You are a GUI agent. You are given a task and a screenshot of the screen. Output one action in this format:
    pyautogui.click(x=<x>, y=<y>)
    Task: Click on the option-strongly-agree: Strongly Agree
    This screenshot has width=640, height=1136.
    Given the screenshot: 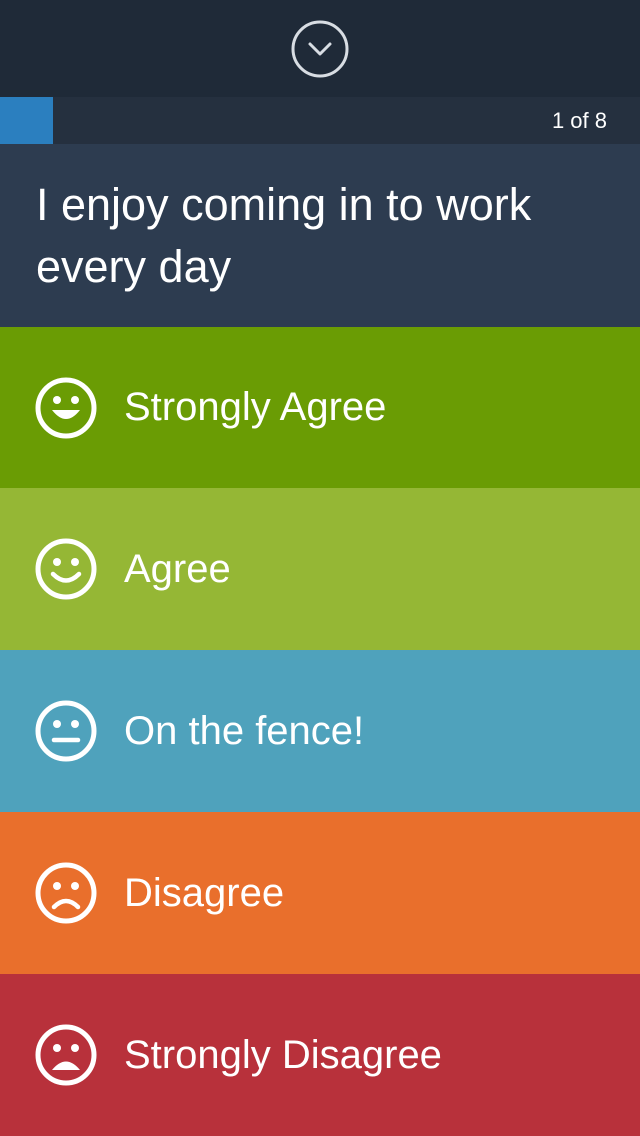 What is the action you would take?
    pyautogui.click(x=320, y=407)
    